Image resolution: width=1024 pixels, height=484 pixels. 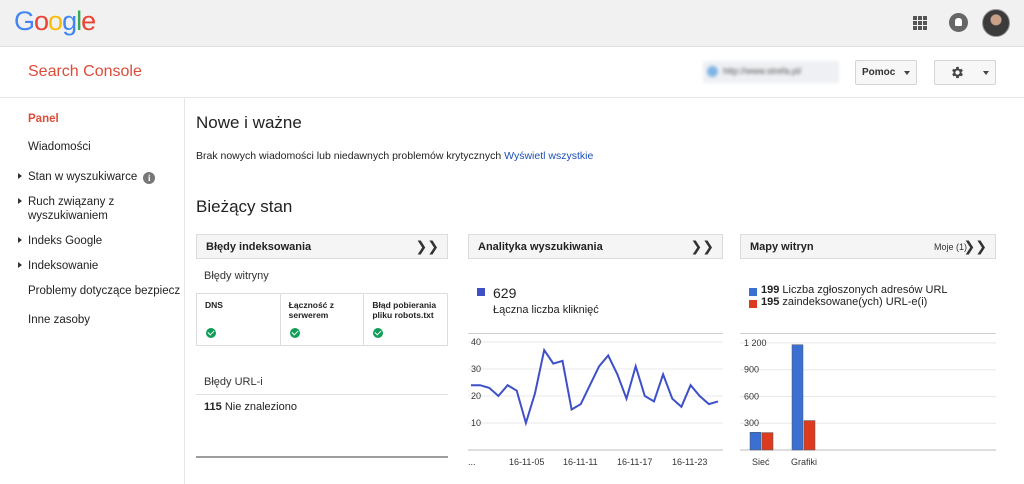 I want to click on google-logo: Google, so click(x=55, y=21).